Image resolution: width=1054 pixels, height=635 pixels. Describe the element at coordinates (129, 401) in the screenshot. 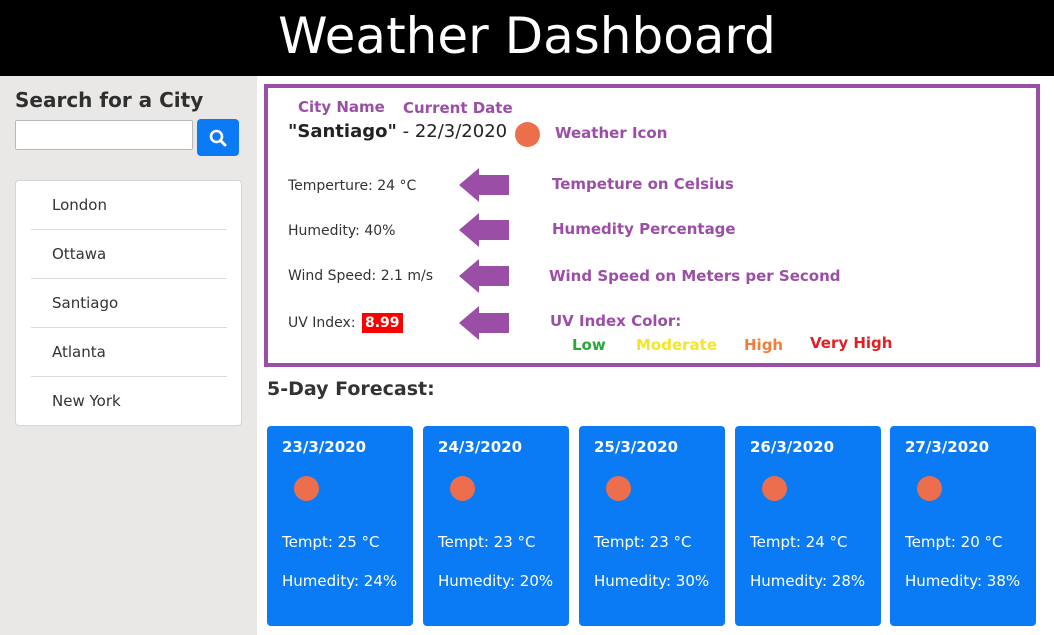

I see `history-item: New York` at that location.